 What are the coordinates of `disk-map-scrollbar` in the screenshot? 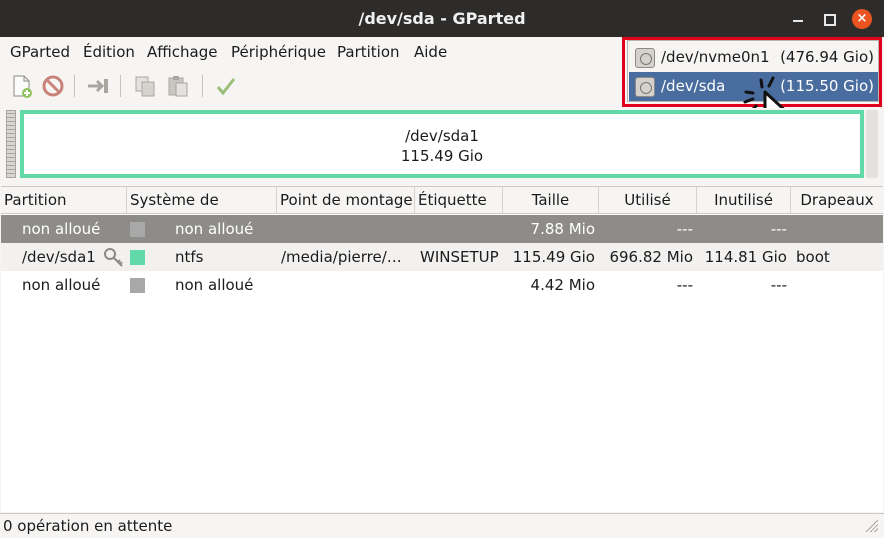 It's located at (872, 144).